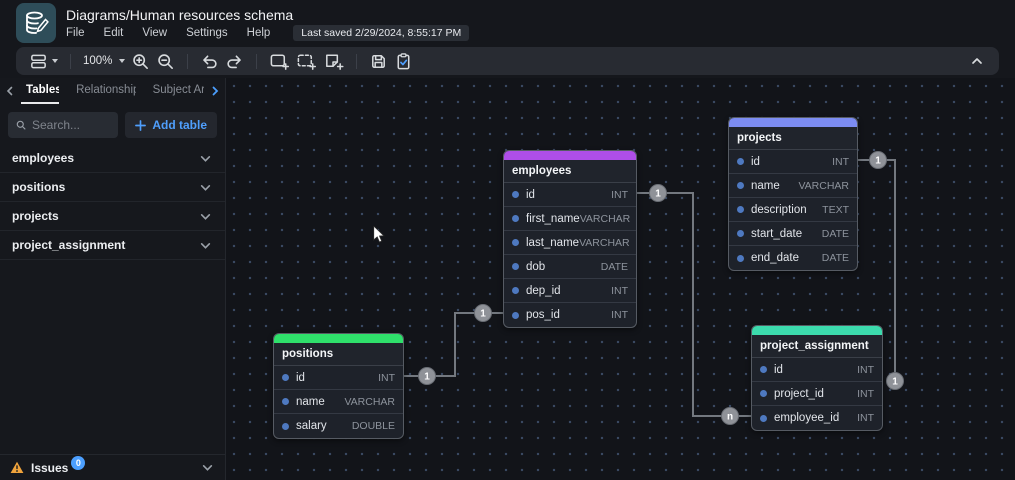  I want to click on field-name: id, so click(778, 369).